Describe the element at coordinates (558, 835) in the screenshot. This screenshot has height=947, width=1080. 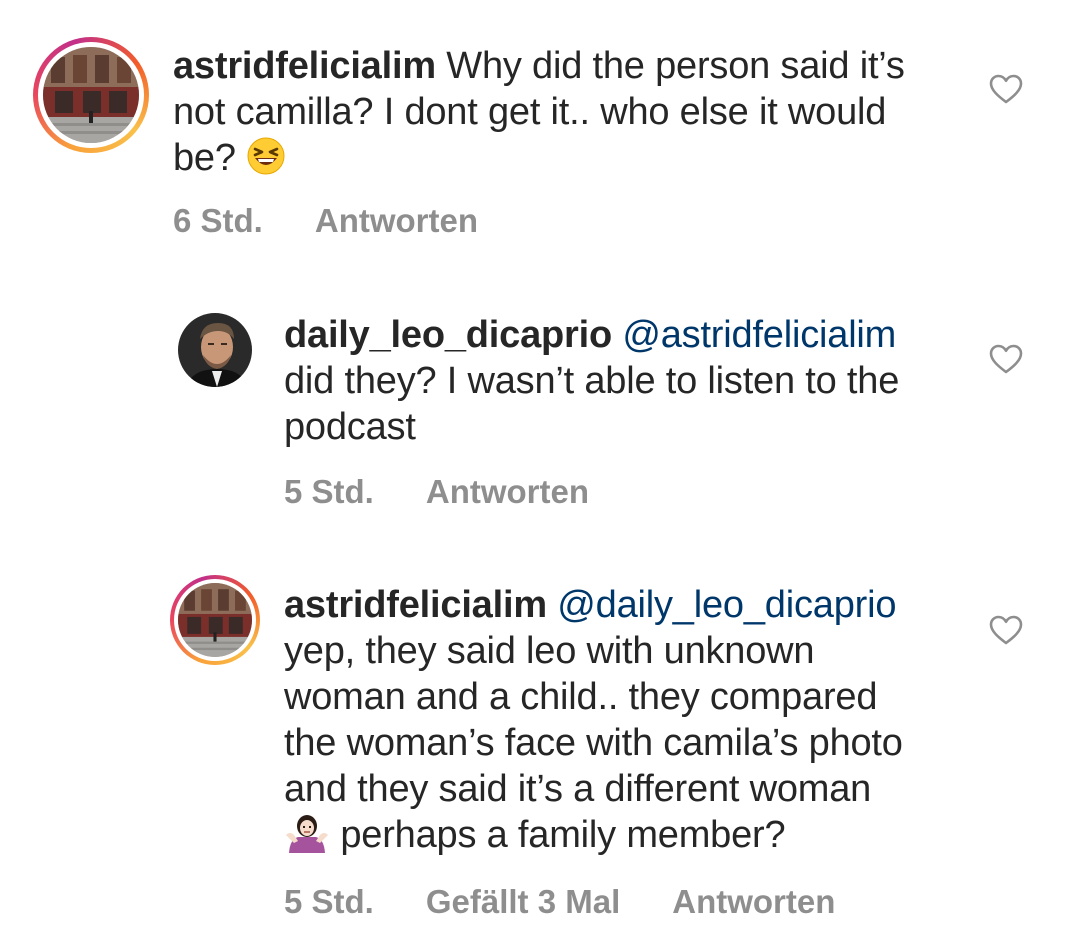
I see `comment-body: perhaps a family member?` at that location.